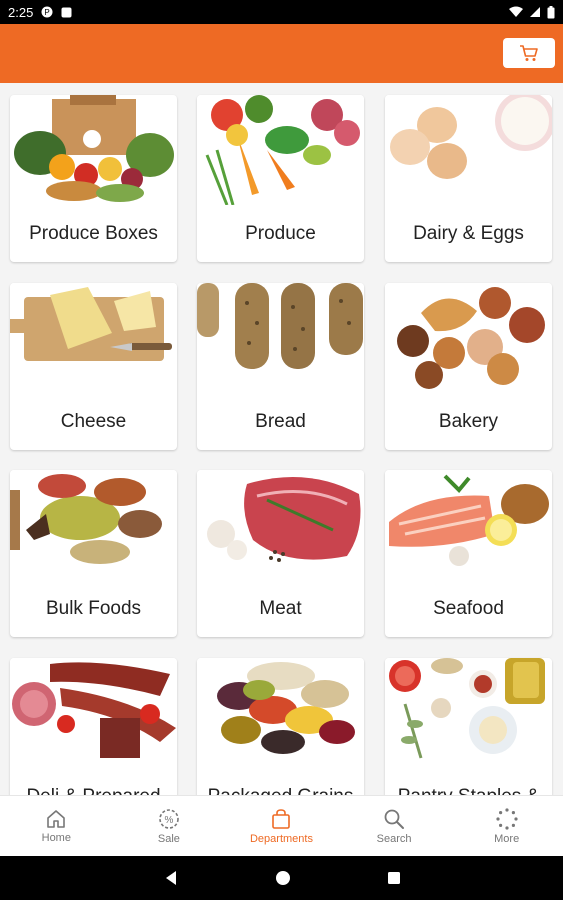  Describe the element at coordinates (56, 837) in the screenshot. I see `nav-home-label: Home` at that location.